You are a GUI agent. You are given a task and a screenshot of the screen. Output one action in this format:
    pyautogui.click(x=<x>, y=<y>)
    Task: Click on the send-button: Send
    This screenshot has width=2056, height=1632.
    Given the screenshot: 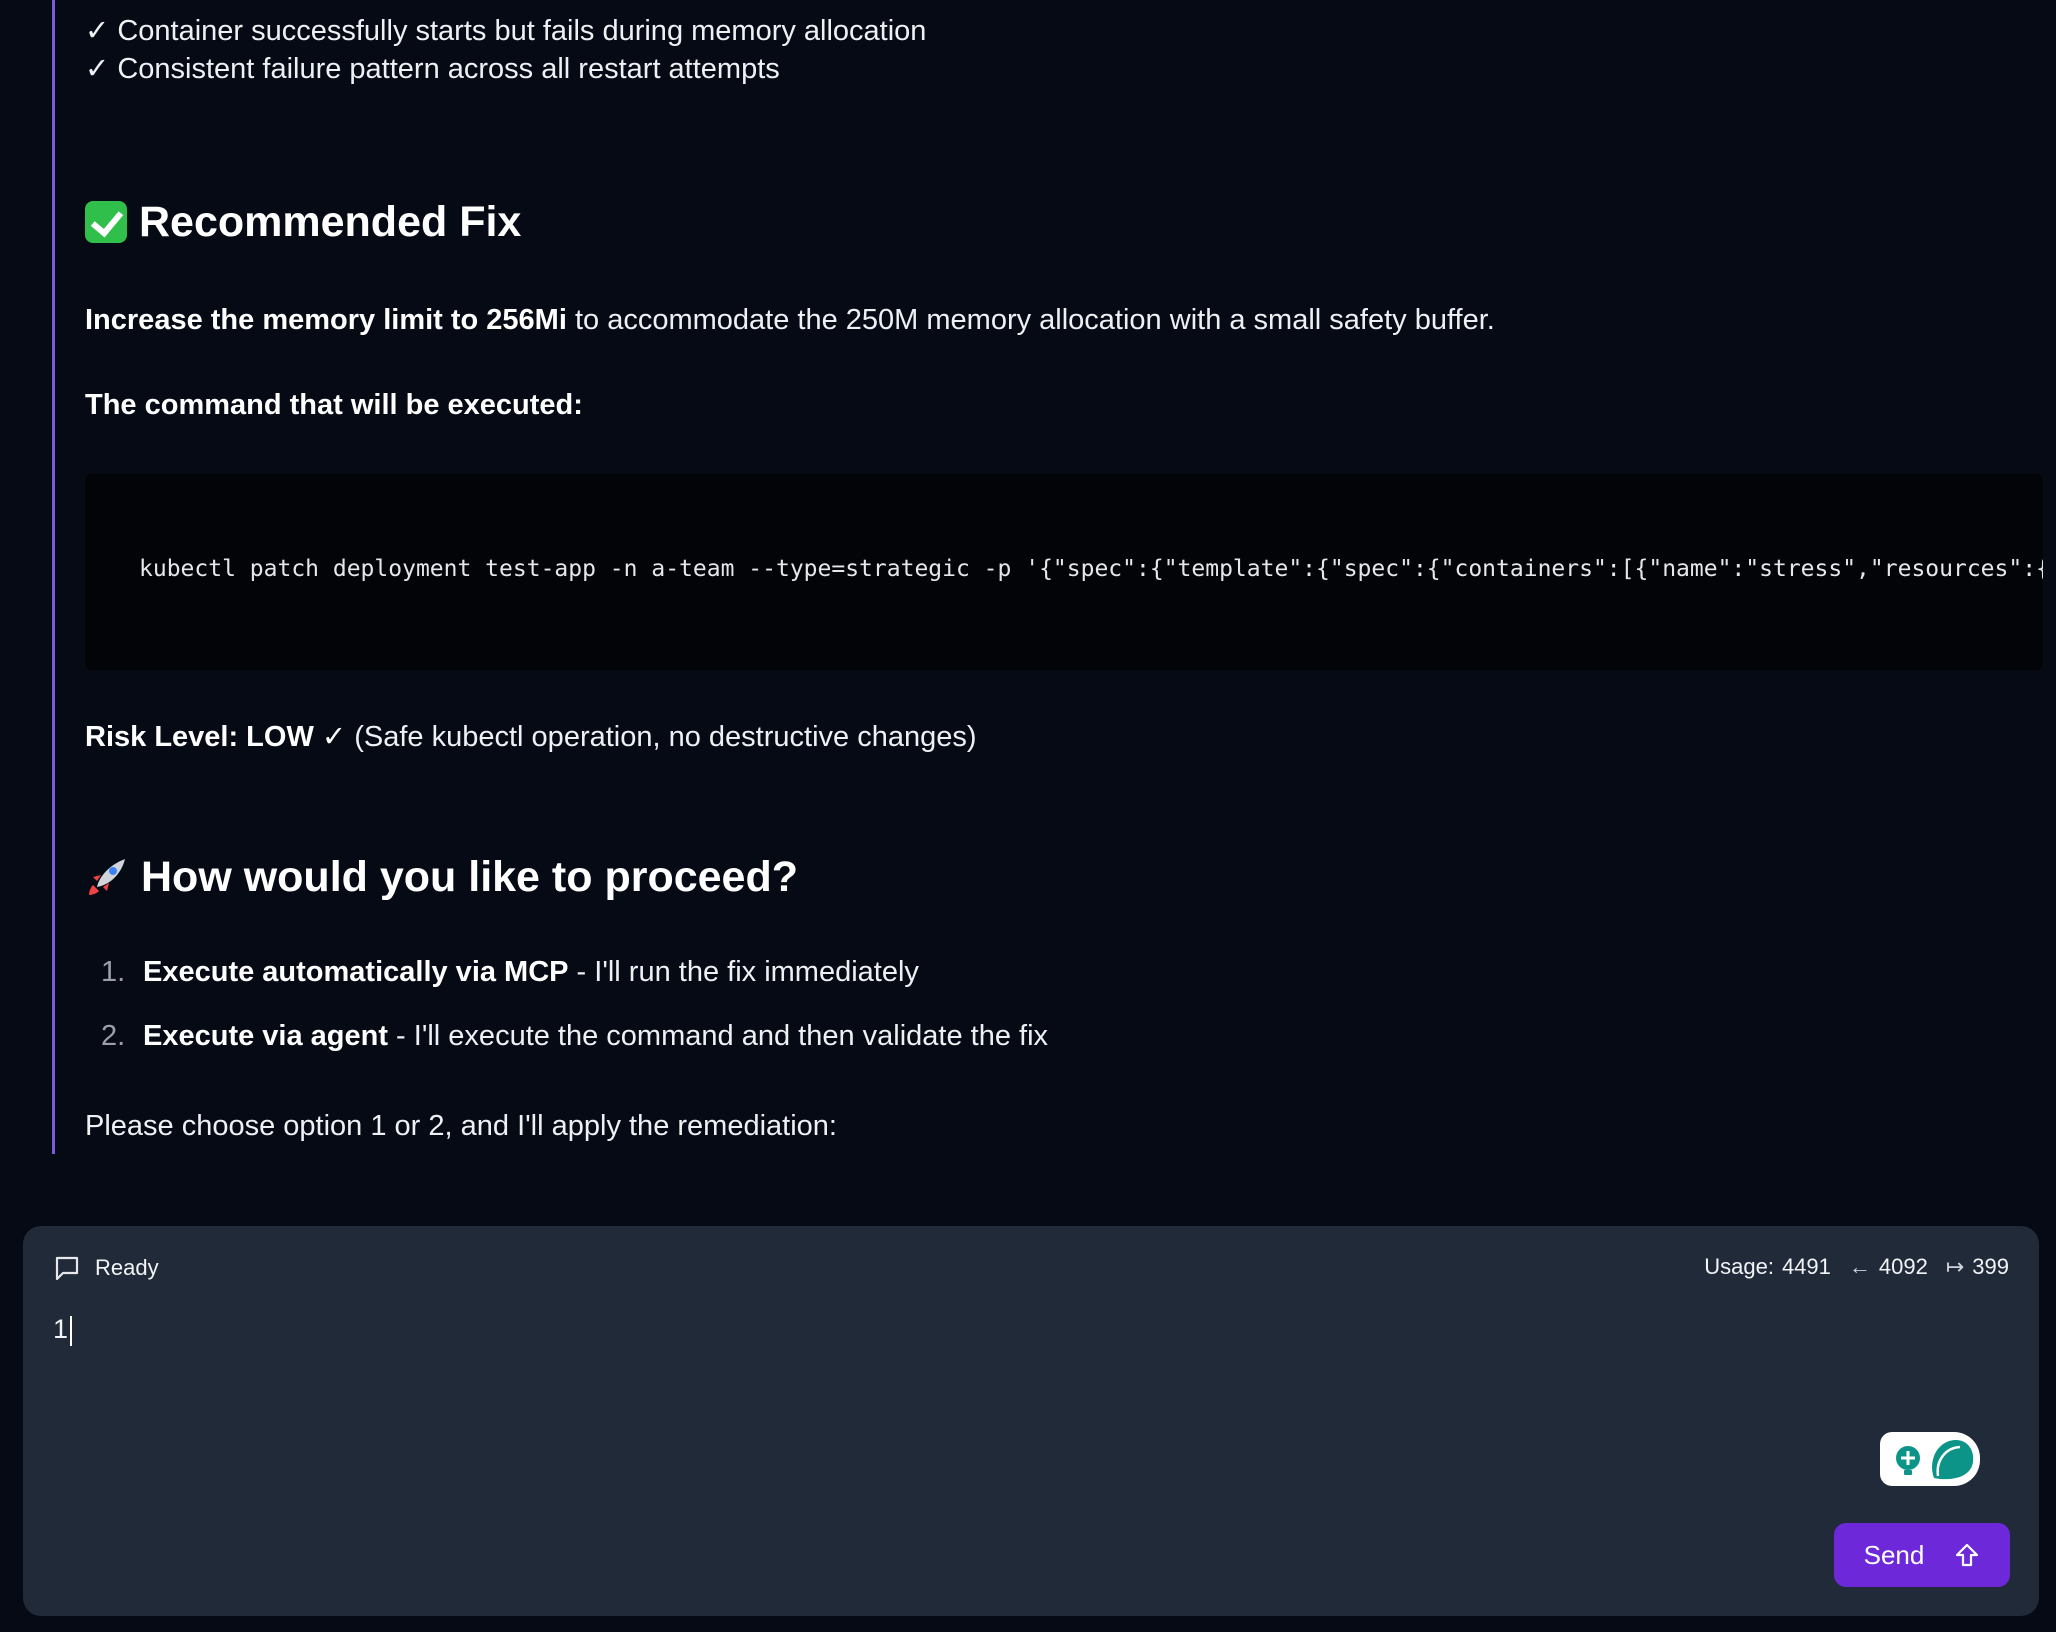 What is the action you would take?
    pyautogui.click(x=1922, y=1555)
    